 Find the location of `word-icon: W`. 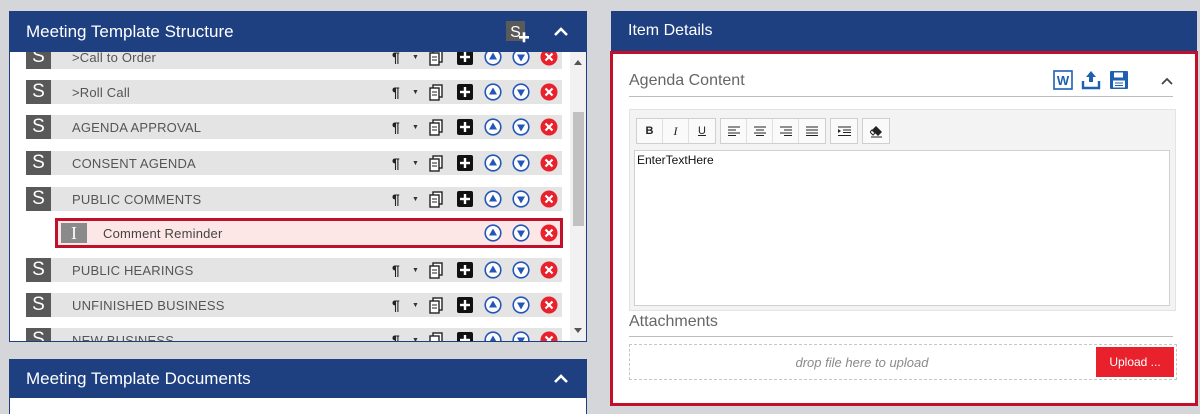

word-icon: W is located at coordinates (1063, 80).